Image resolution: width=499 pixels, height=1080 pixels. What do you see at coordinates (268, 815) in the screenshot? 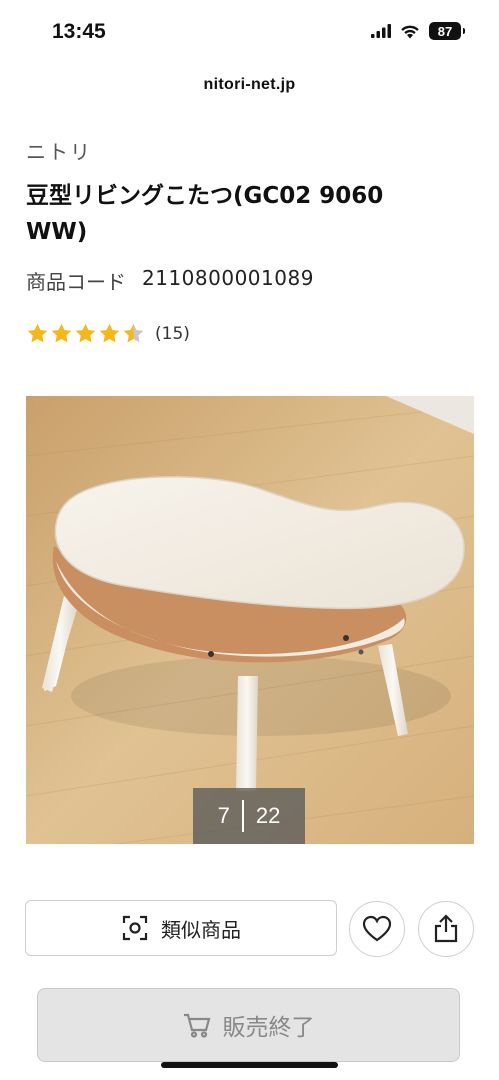
I see `image-counter-total: 22` at bounding box center [268, 815].